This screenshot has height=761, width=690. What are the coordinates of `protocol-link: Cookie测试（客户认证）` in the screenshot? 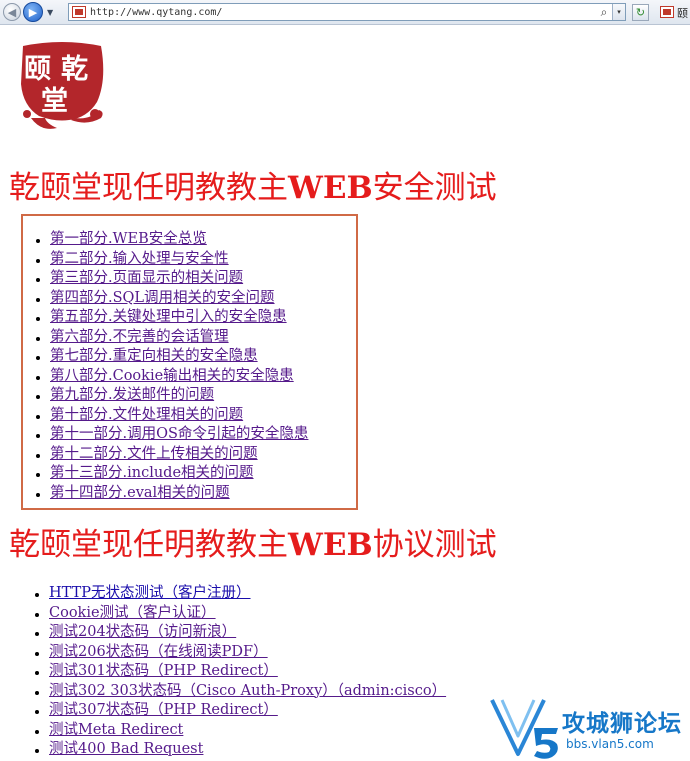 It's located at (132, 613).